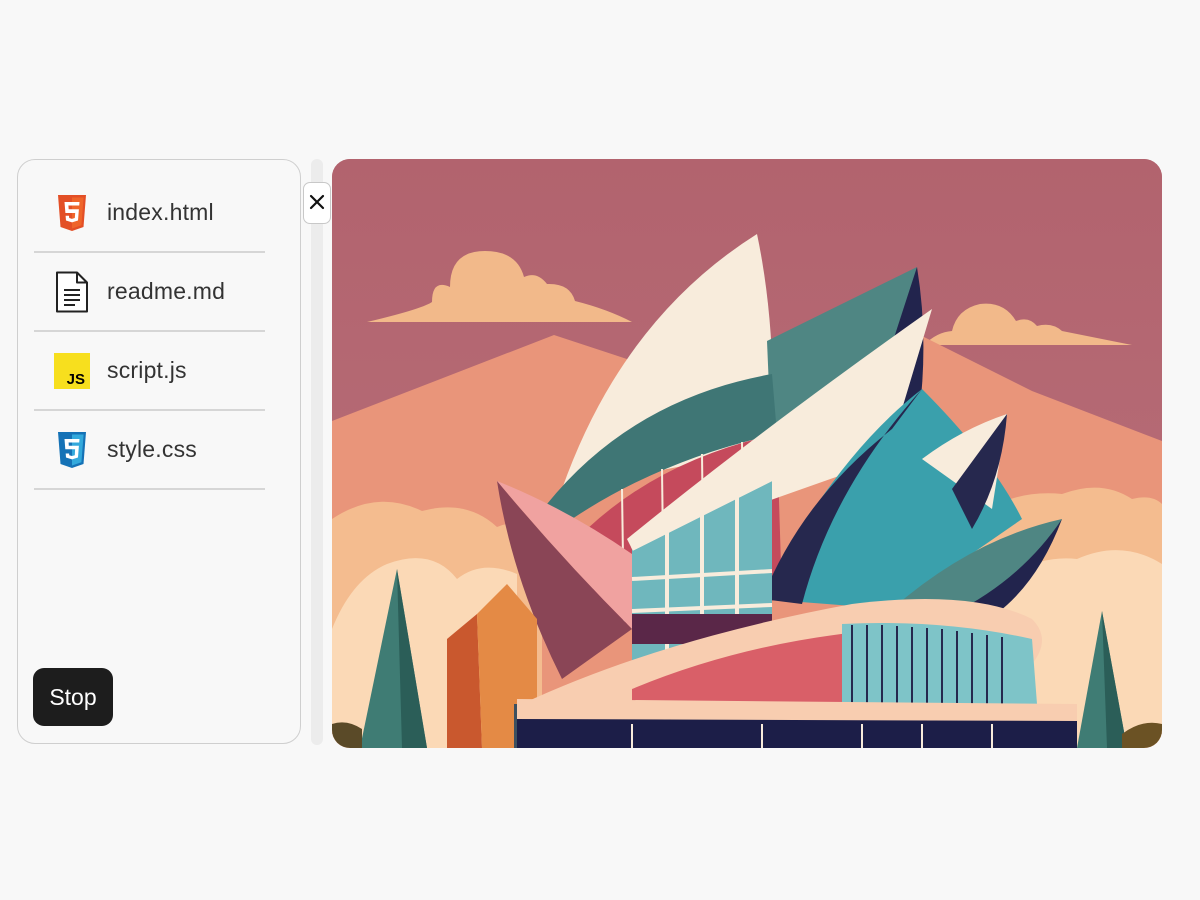 This screenshot has width=1200, height=900. What do you see at coordinates (72, 291) in the screenshot?
I see `document-icon` at bounding box center [72, 291].